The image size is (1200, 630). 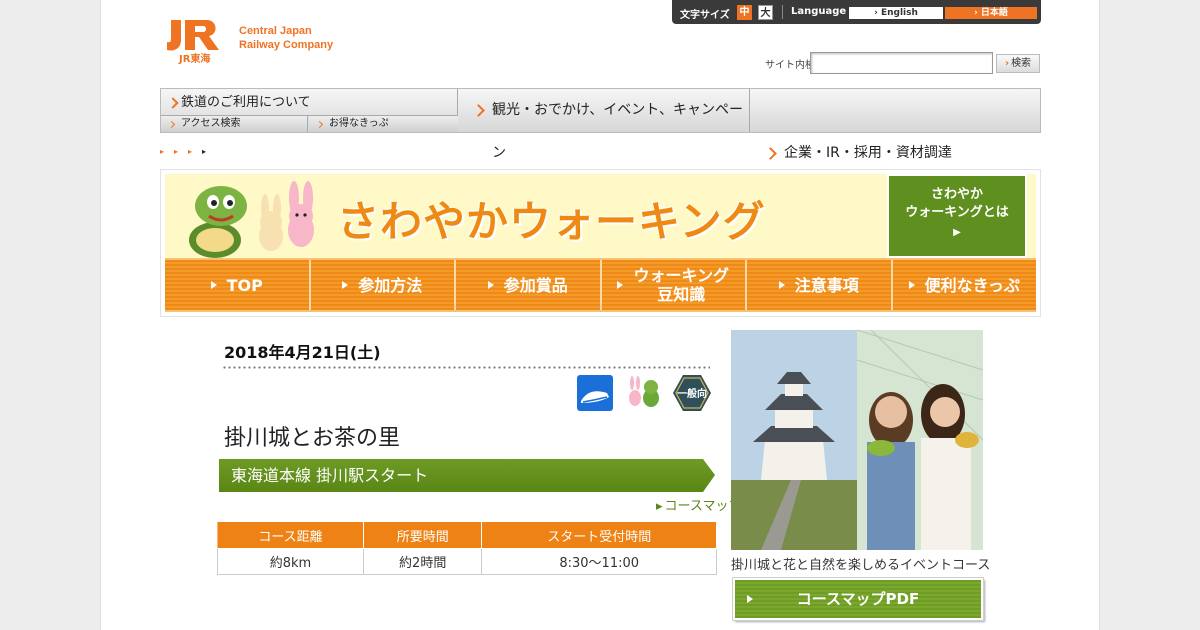 I want to click on gnav-rail-group: 鉄道のご利用について アクセス検索 お得なきっぷ, so click(x=309, y=110).